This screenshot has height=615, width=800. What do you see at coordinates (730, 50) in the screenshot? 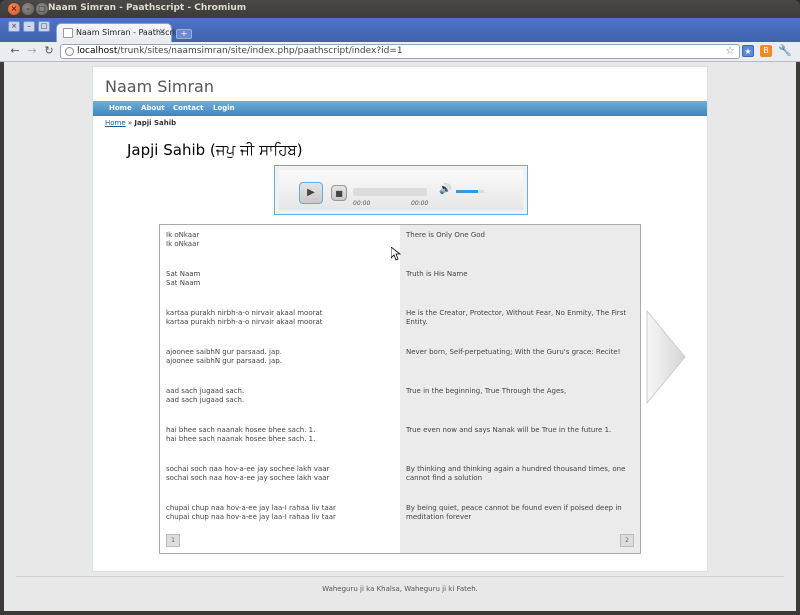
I see `bookmark-star-icon: ☆` at bounding box center [730, 50].